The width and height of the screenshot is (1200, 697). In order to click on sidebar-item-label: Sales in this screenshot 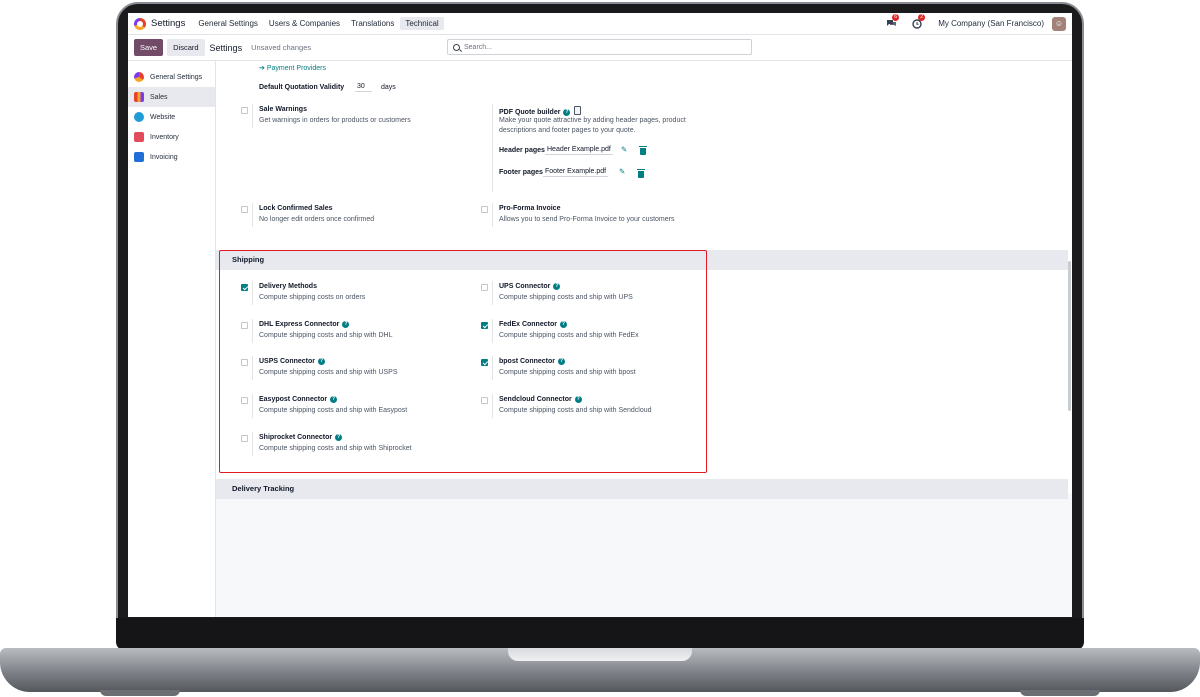, I will do `click(159, 97)`.